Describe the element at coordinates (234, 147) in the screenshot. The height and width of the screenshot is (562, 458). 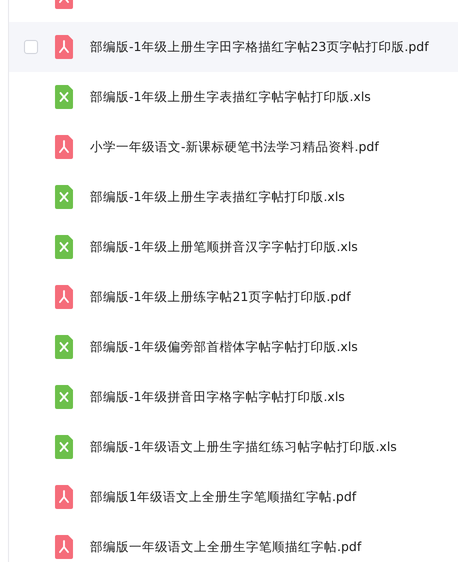
I see `file-name: 小学一年级语文-新课标硬笔书法学习精品资料.pdf` at that location.